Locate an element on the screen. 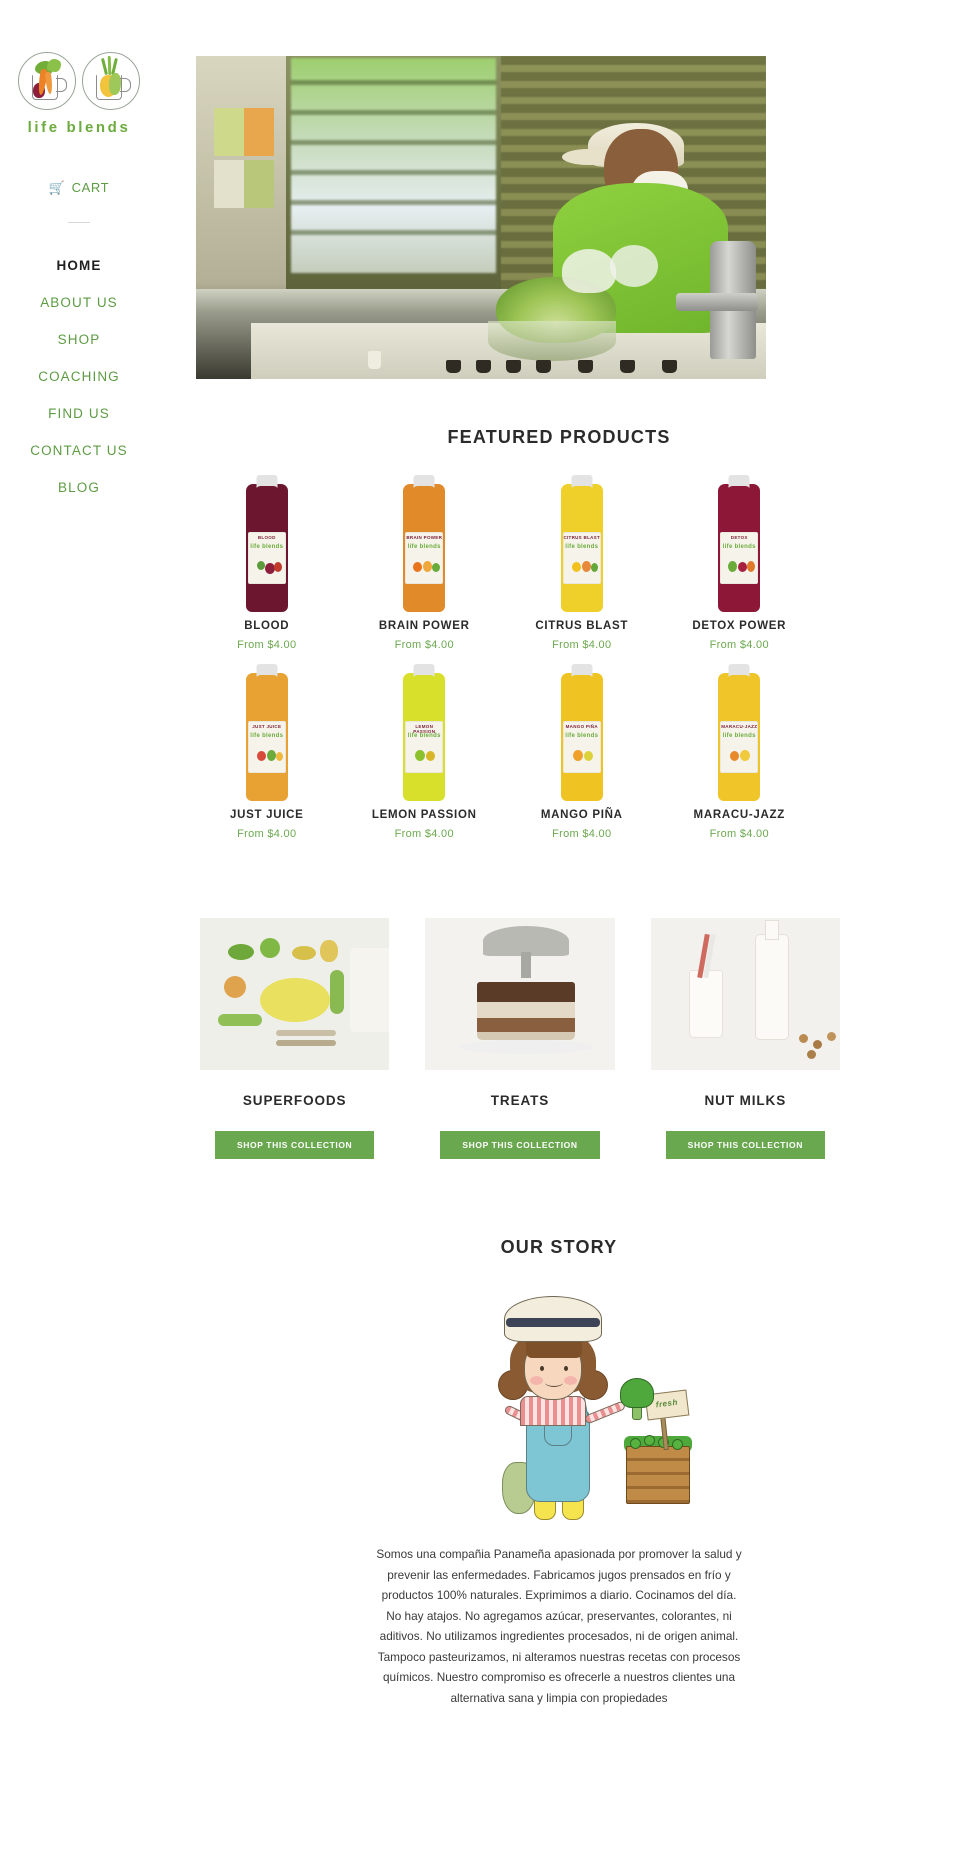 The width and height of the screenshot is (960, 1875). bottle-just-juice: JUST JUICE life blends is located at coordinates (266, 732).